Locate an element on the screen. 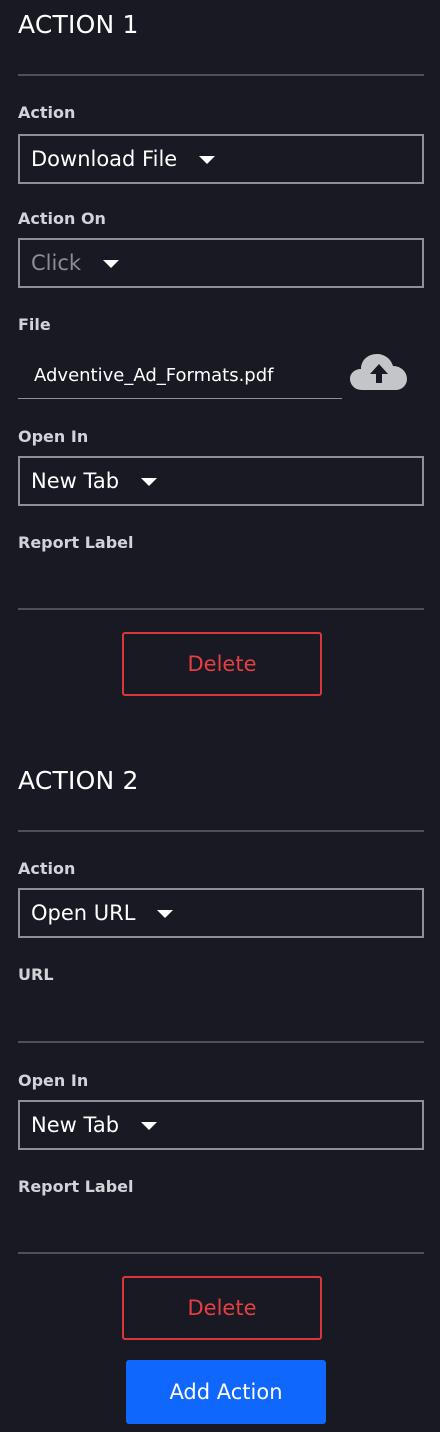 Image resolution: width=440 pixels, height=1432 pixels. action-2-title-divider is located at coordinates (221, 831).